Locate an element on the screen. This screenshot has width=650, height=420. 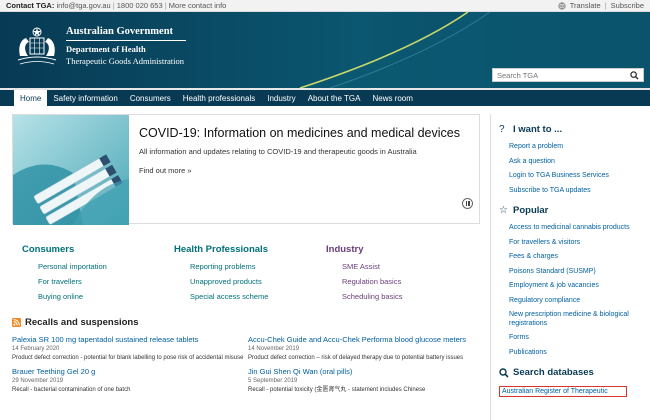
industry-heading: Industry is located at coordinates (402, 249).